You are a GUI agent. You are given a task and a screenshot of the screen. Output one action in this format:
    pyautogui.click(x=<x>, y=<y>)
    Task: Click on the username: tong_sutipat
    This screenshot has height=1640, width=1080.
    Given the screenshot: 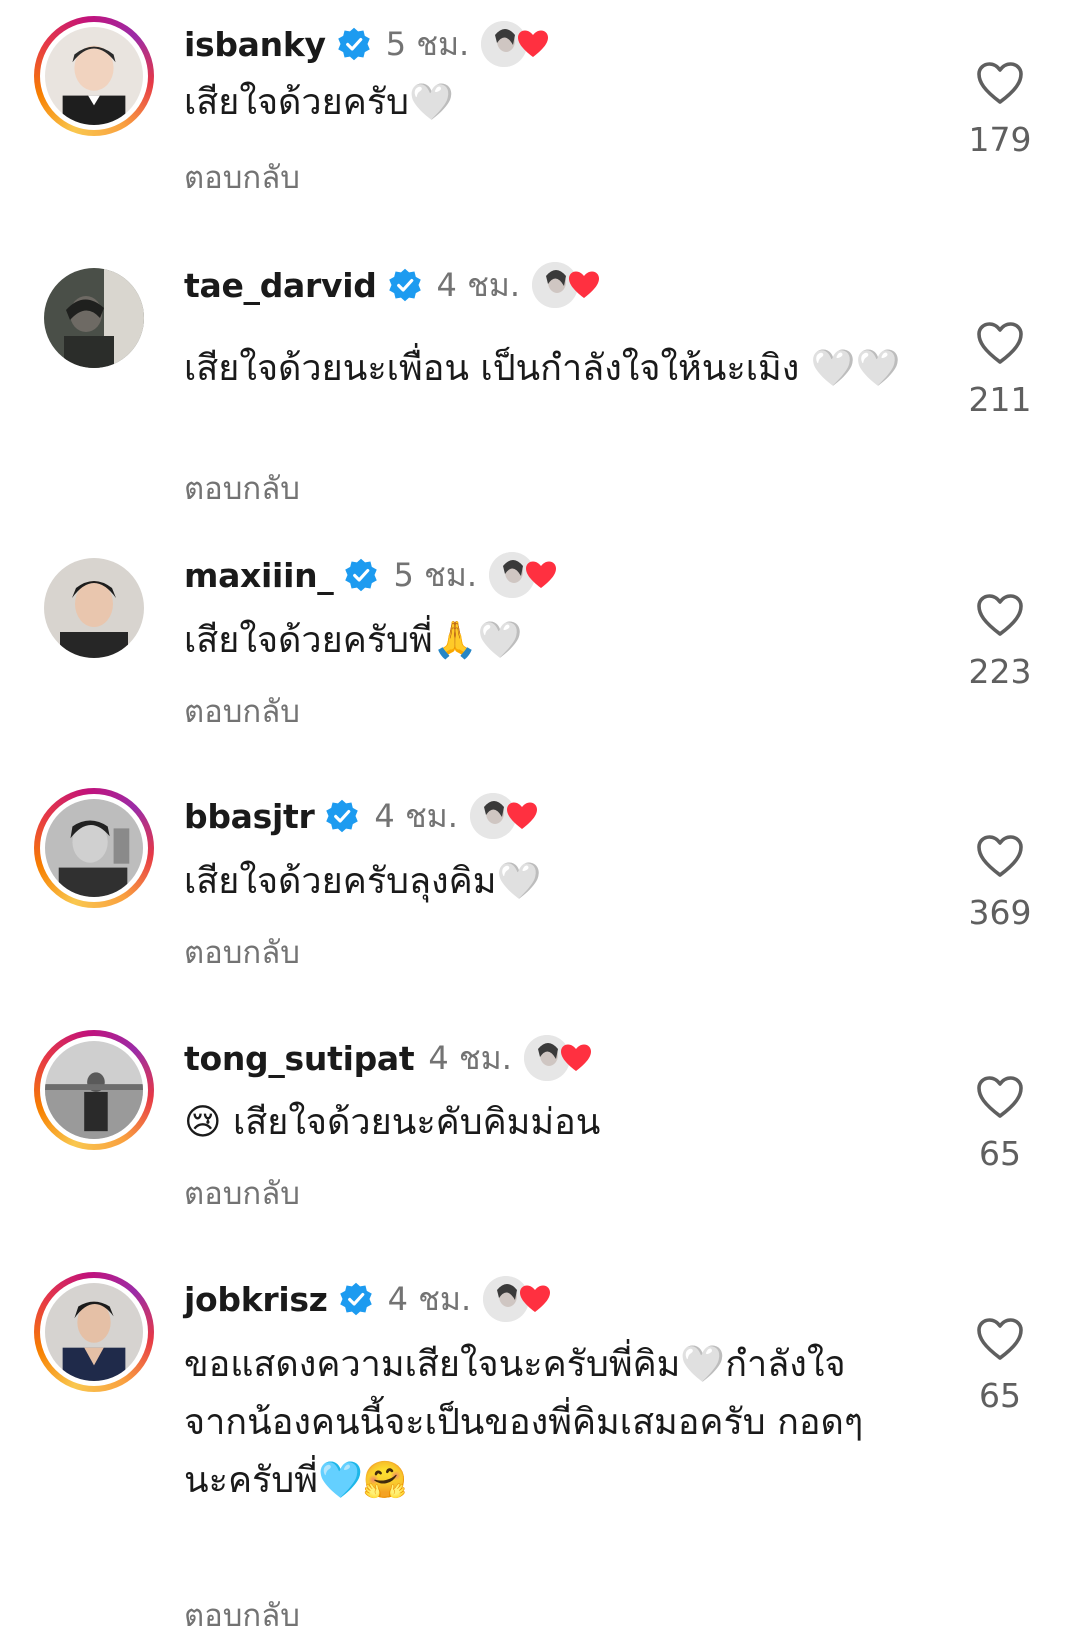 What is the action you would take?
    pyautogui.click(x=299, y=1058)
    